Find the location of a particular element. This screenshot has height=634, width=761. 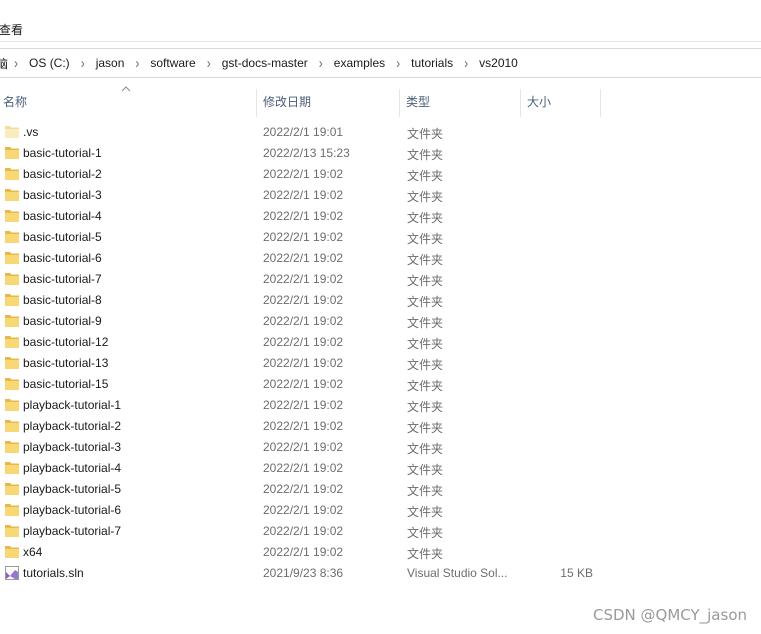

column-header-name: 名称 is located at coordinates (128, 103).